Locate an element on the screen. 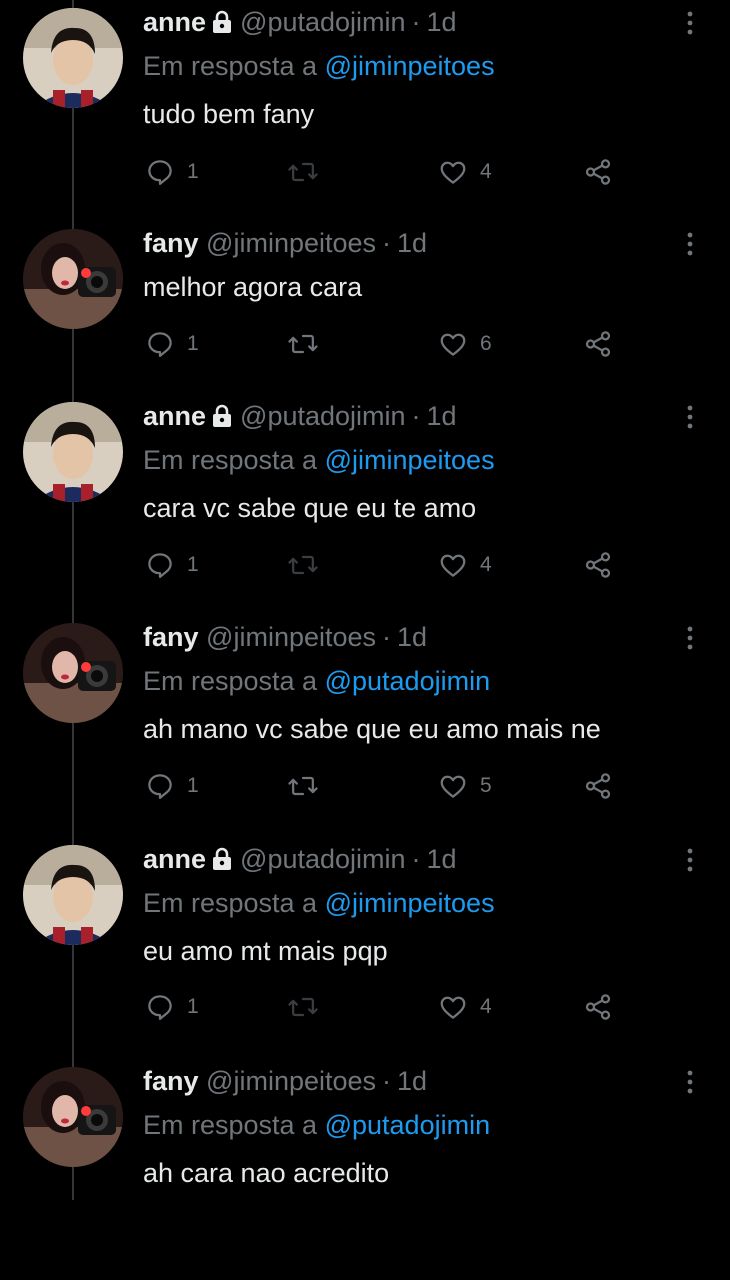 The image size is (730, 1280). tweet-text: ah mano vc sabe que eu amo mais ne is located at coordinates (372, 729).